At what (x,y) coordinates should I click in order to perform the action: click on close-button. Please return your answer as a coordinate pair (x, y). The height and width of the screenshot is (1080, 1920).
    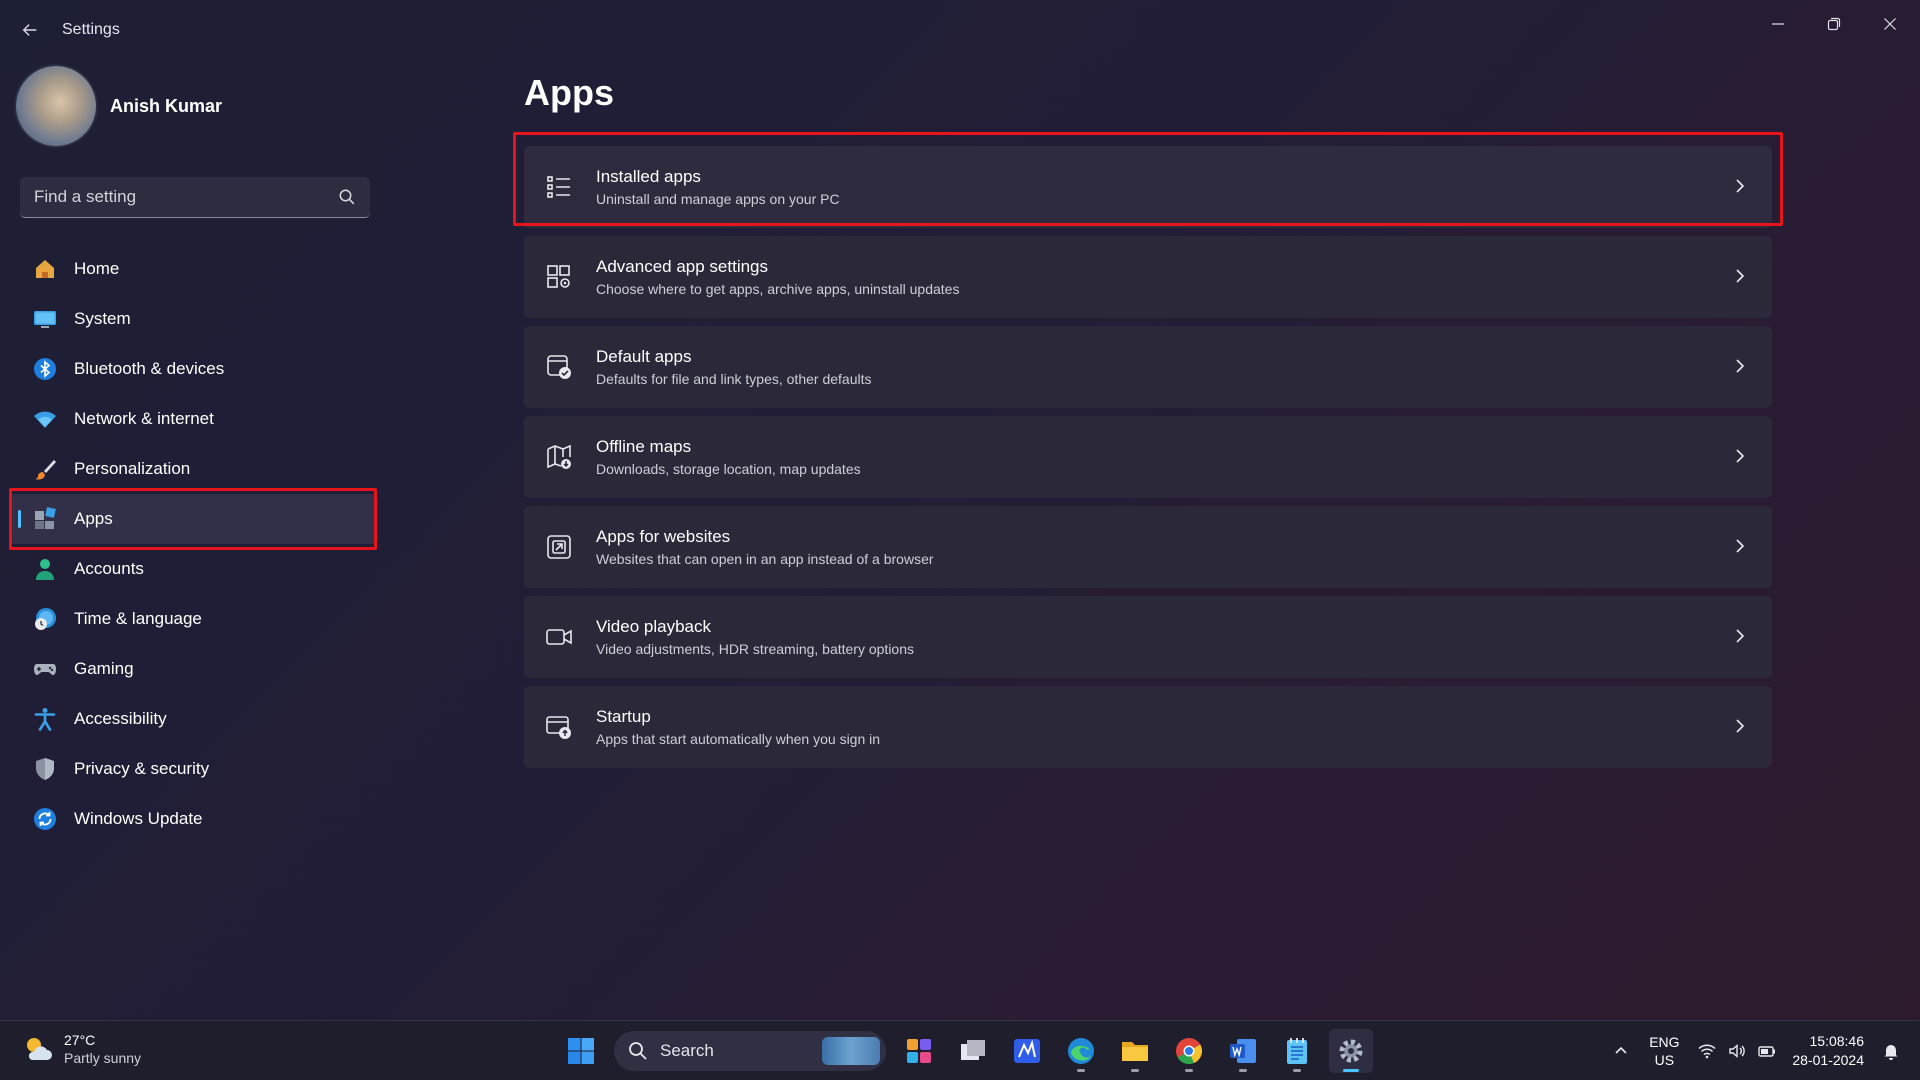
    Looking at the image, I should click on (1890, 24).